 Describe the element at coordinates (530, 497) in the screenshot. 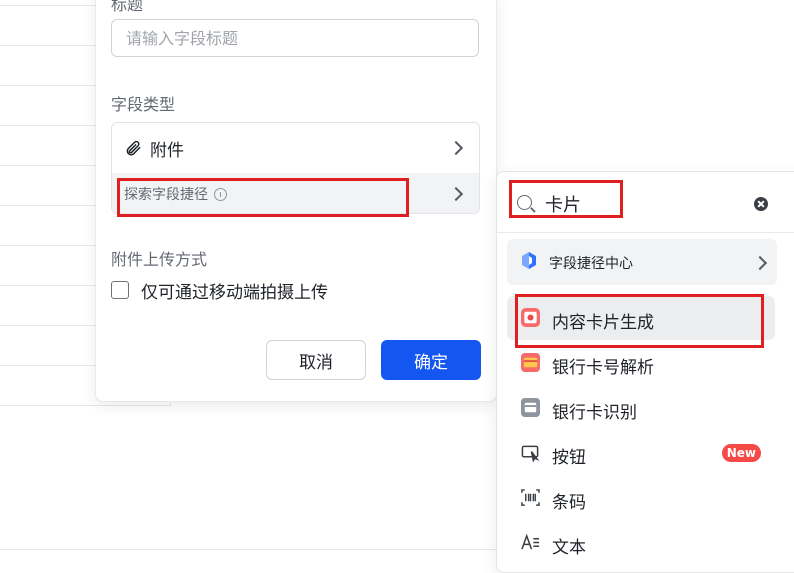

I see `barcode-icon` at that location.